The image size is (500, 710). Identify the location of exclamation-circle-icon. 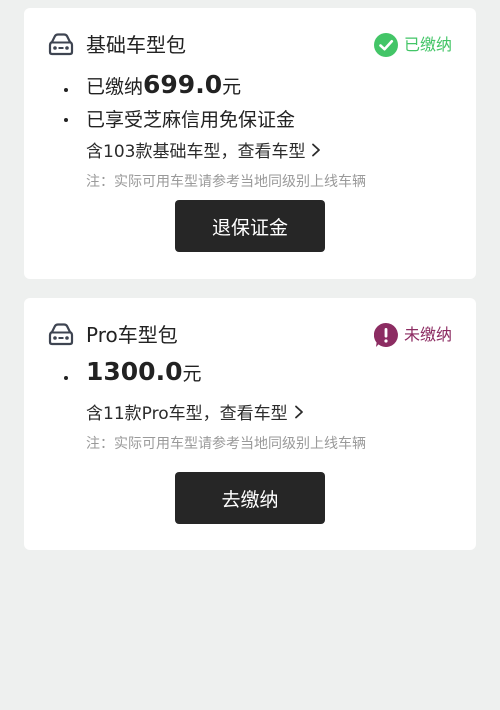
(385, 335).